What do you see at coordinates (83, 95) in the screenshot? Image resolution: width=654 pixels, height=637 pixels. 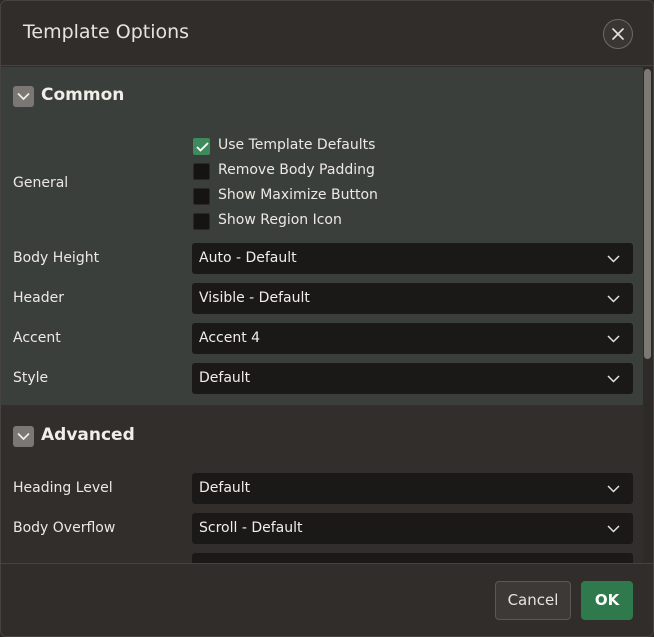 I see `section-common-label: Common` at bounding box center [83, 95].